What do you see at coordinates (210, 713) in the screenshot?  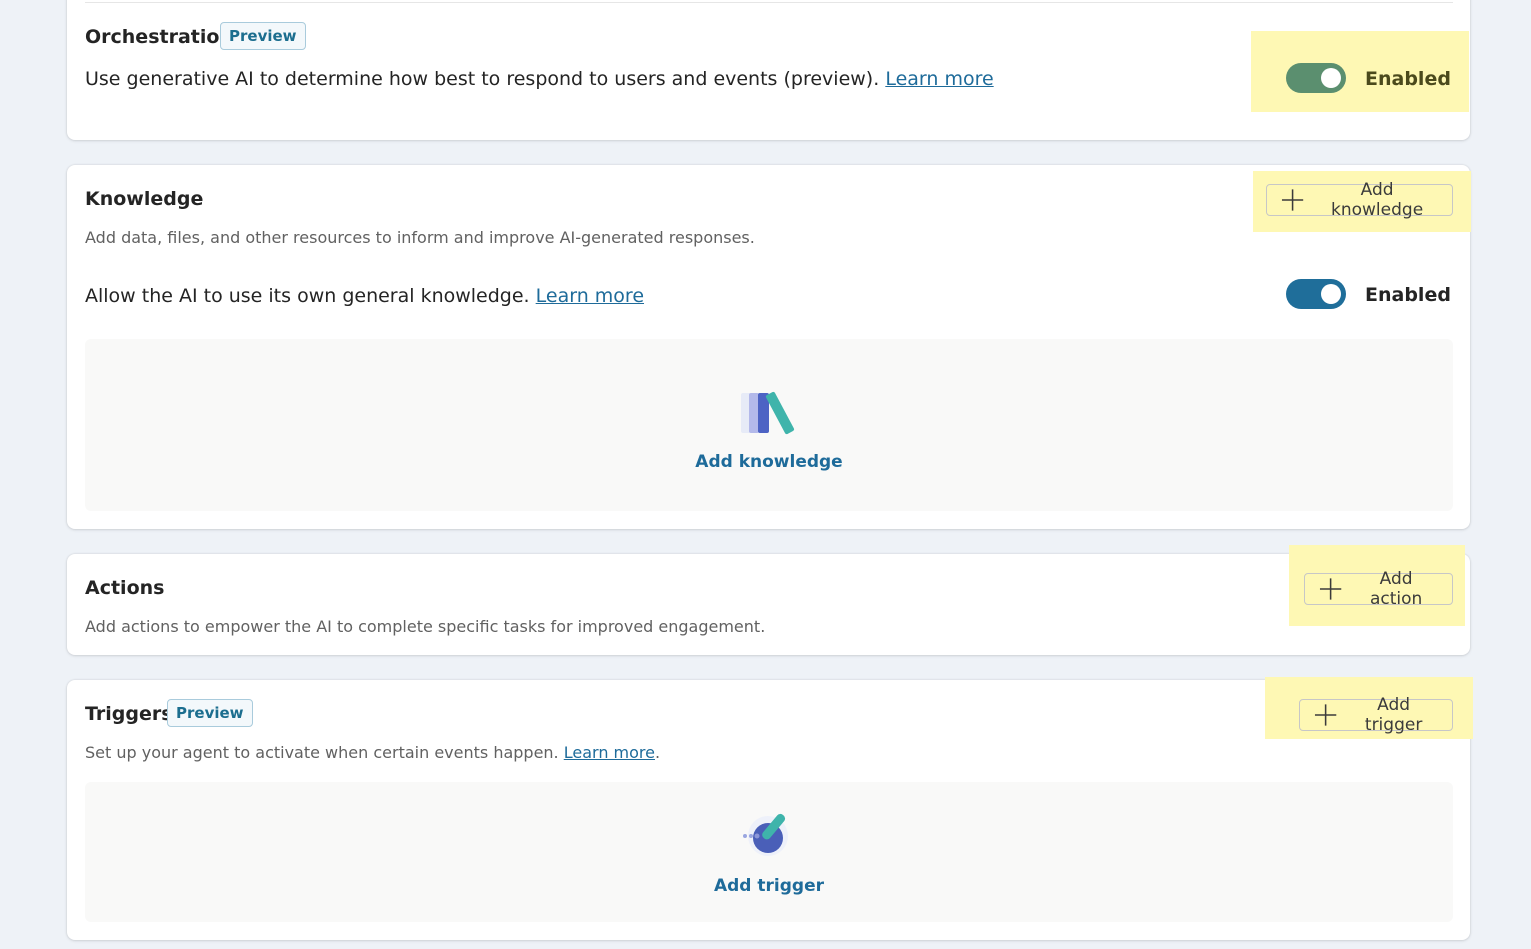 I see `triggers-preview-badge: Preview` at bounding box center [210, 713].